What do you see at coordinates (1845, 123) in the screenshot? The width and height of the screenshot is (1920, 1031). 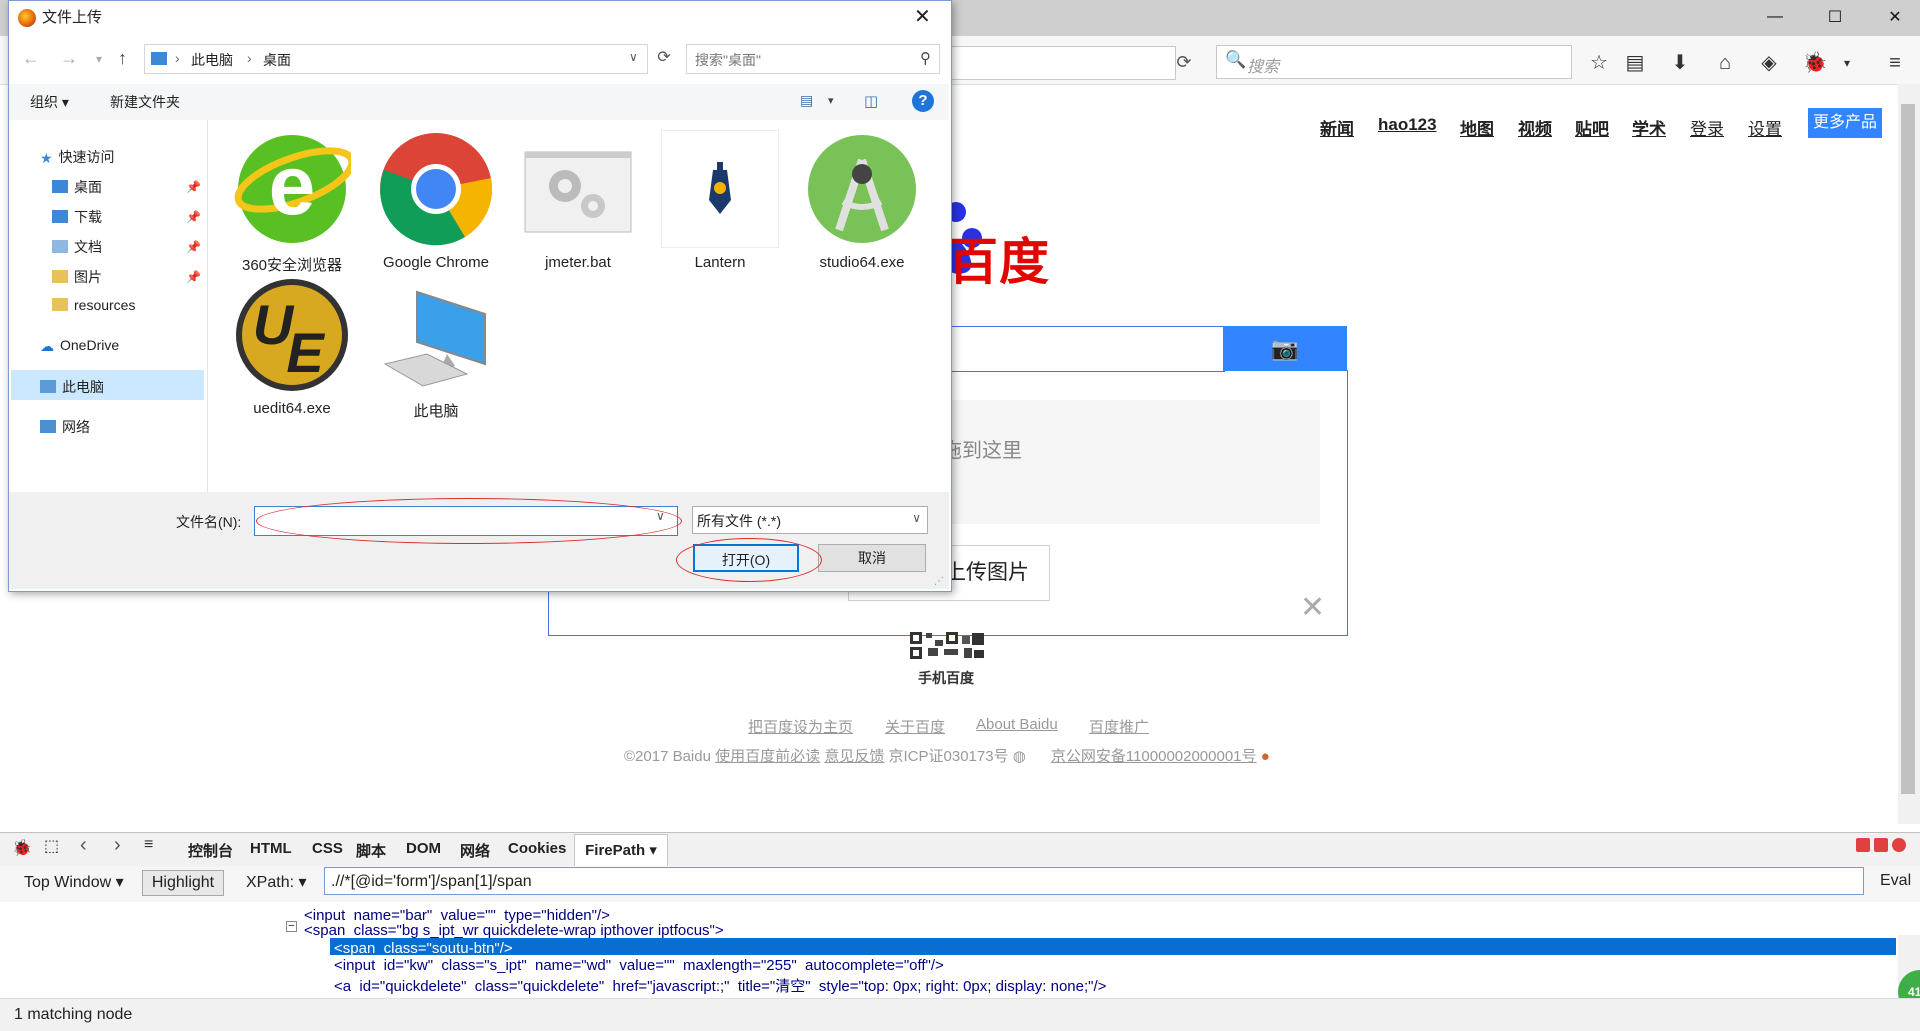 I see `more-products-button: 更多产品` at bounding box center [1845, 123].